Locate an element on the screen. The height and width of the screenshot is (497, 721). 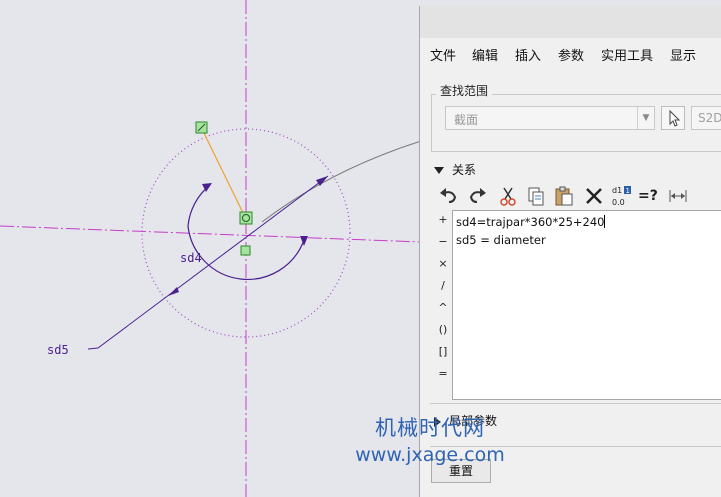
horizontal-centerline is located at coordinates (211, 234).